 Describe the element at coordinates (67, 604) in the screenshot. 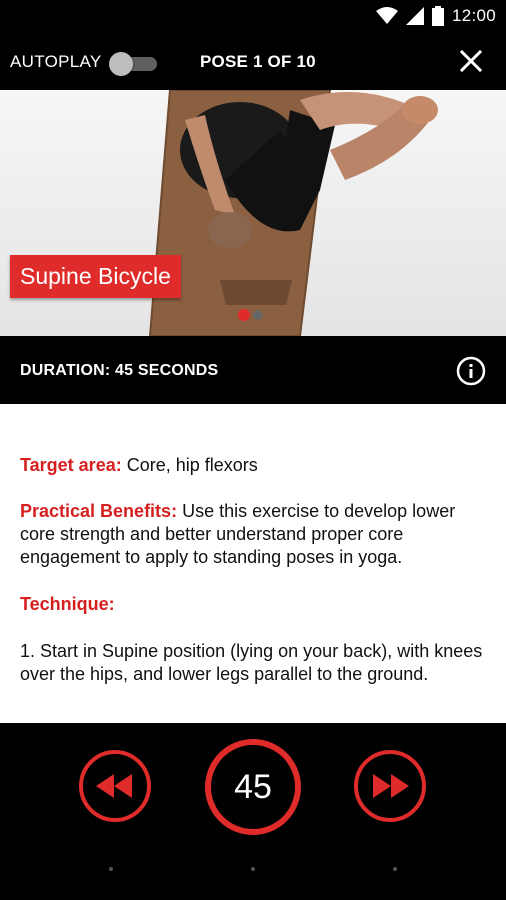

I see `technique-label: Technique:` at that location.